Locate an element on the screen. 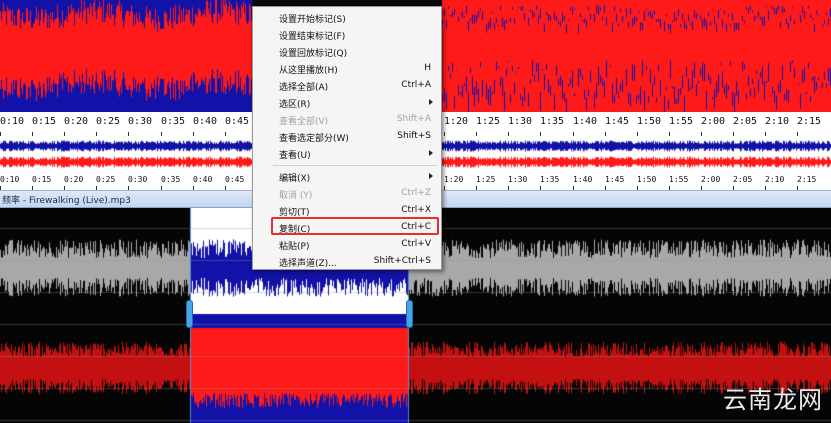 Image resolution: width=831 pixels, height=423 pixels. shortcut-label: H is located at coordinates (427, 68).